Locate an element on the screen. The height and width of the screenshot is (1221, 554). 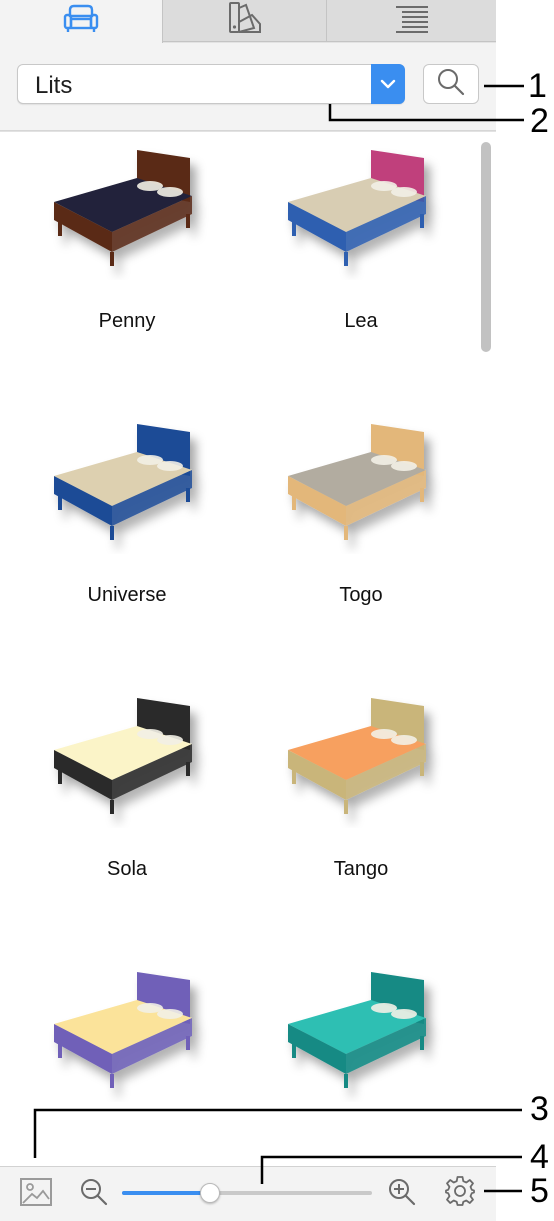
search-button is located at coordinates (451, 84).